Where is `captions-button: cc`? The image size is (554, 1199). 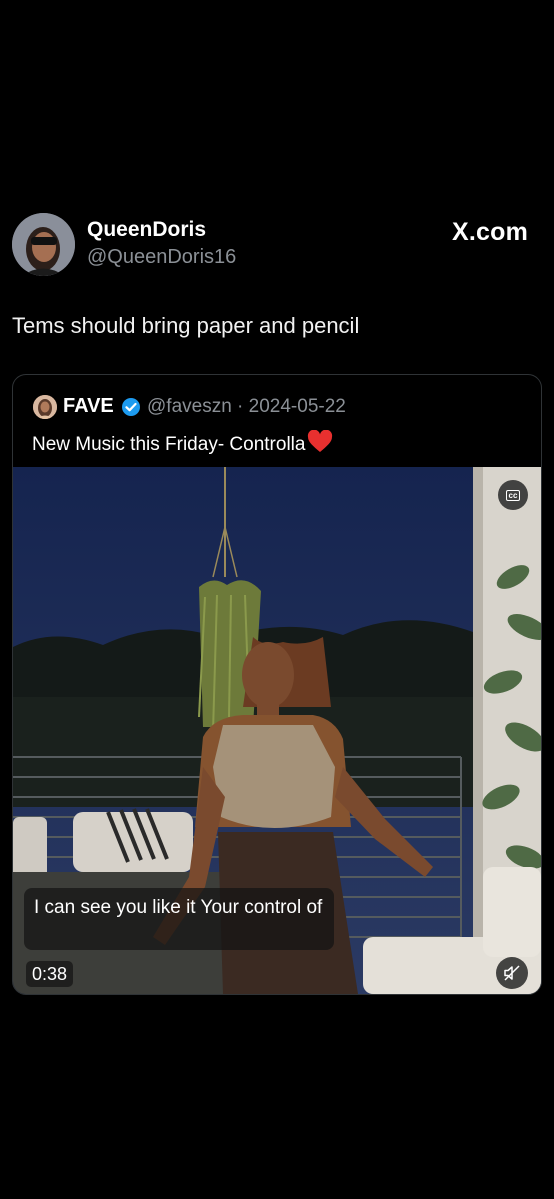
captions-button: cc is located at coordinates (513, 495).